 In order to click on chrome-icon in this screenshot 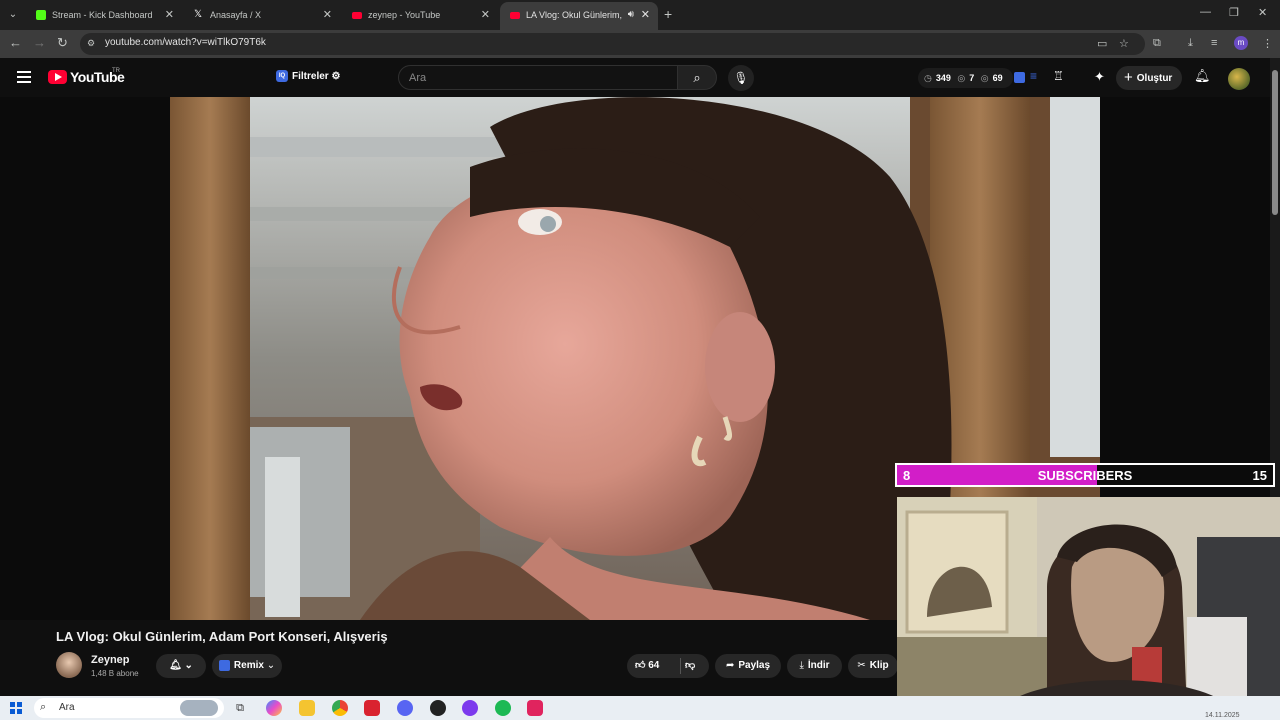, I will do `click(340, 708)`.